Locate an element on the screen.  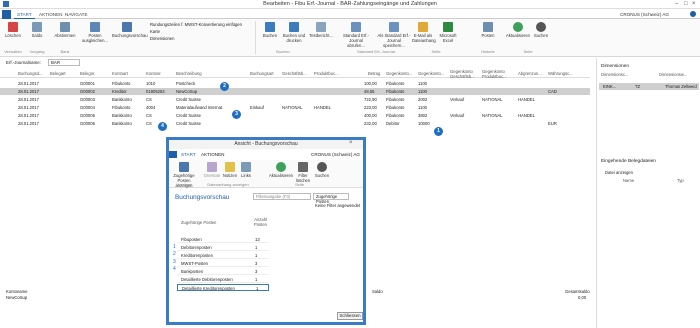
entries-button: Posten is located at coordinates (488, 30).